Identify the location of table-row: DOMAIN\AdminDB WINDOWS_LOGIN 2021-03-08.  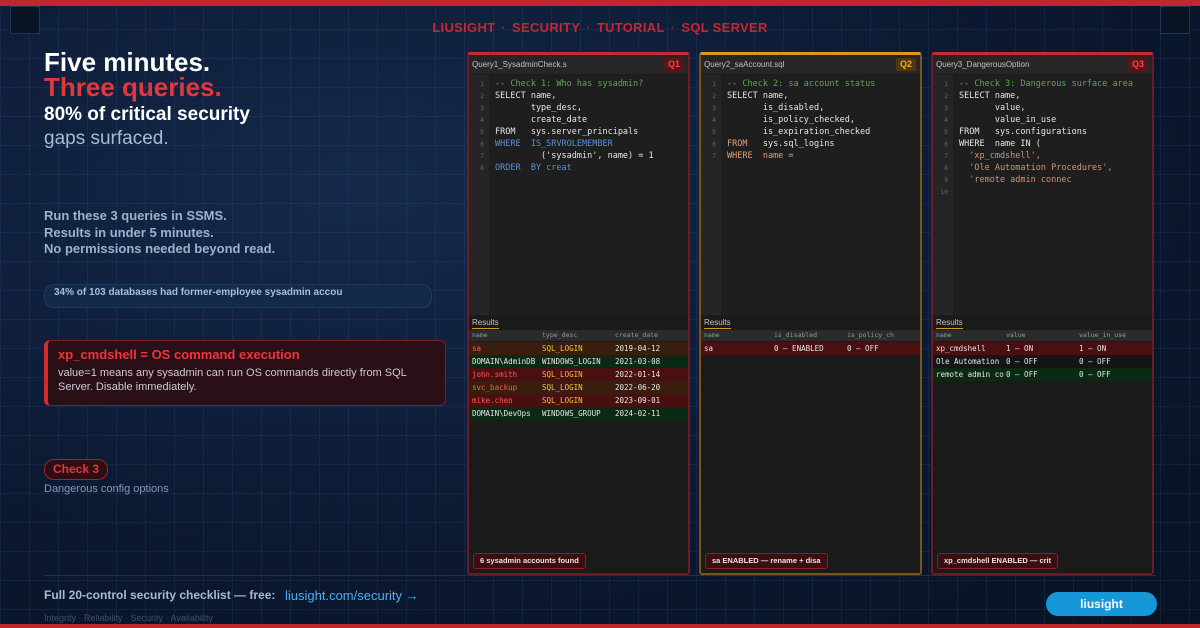
(578, 361).